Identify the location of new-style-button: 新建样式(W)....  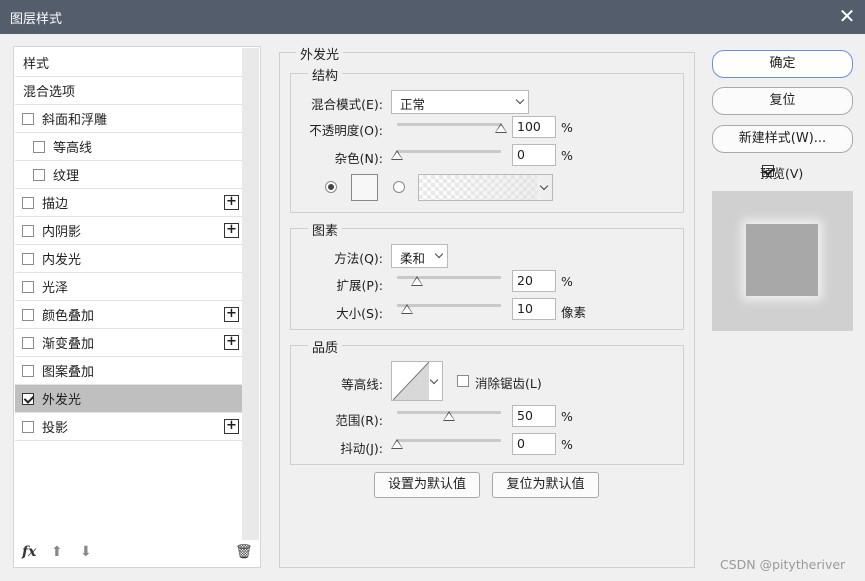
(782, 139).